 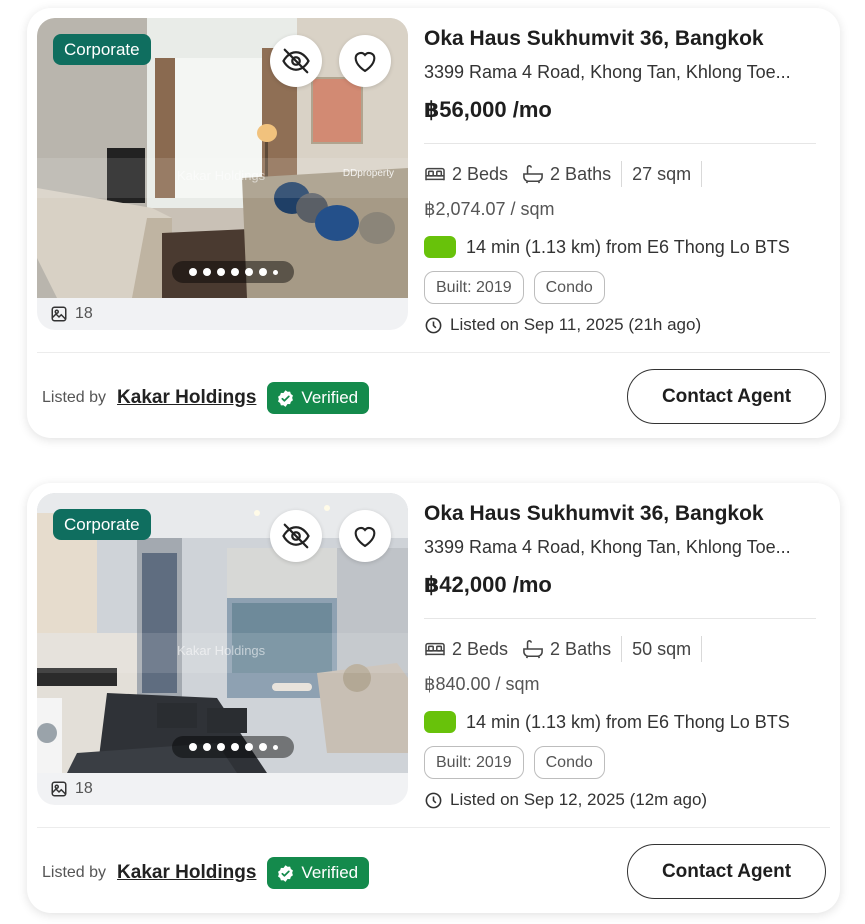 I want to click on listed-date: Listed on Sep 11, 2025 (21h ago), so click(x=562, y=325).